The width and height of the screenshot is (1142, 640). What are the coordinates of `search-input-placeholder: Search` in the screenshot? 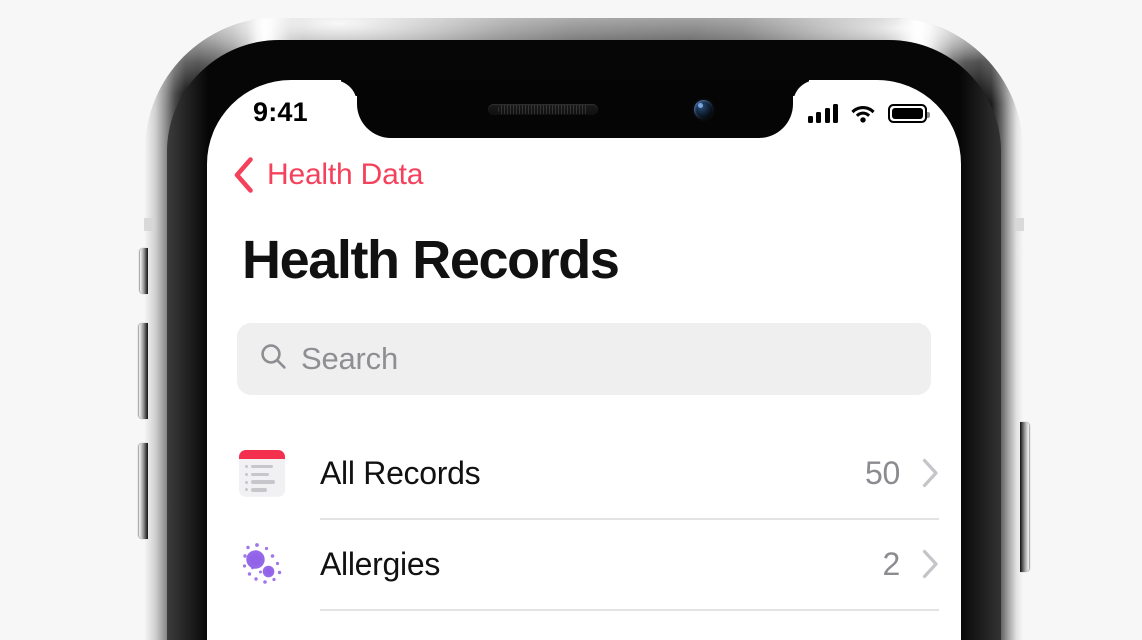 It's located at (350, 358).